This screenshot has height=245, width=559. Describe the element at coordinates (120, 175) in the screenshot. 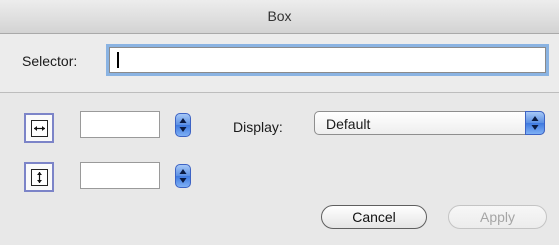

I see `height-field` at that location.